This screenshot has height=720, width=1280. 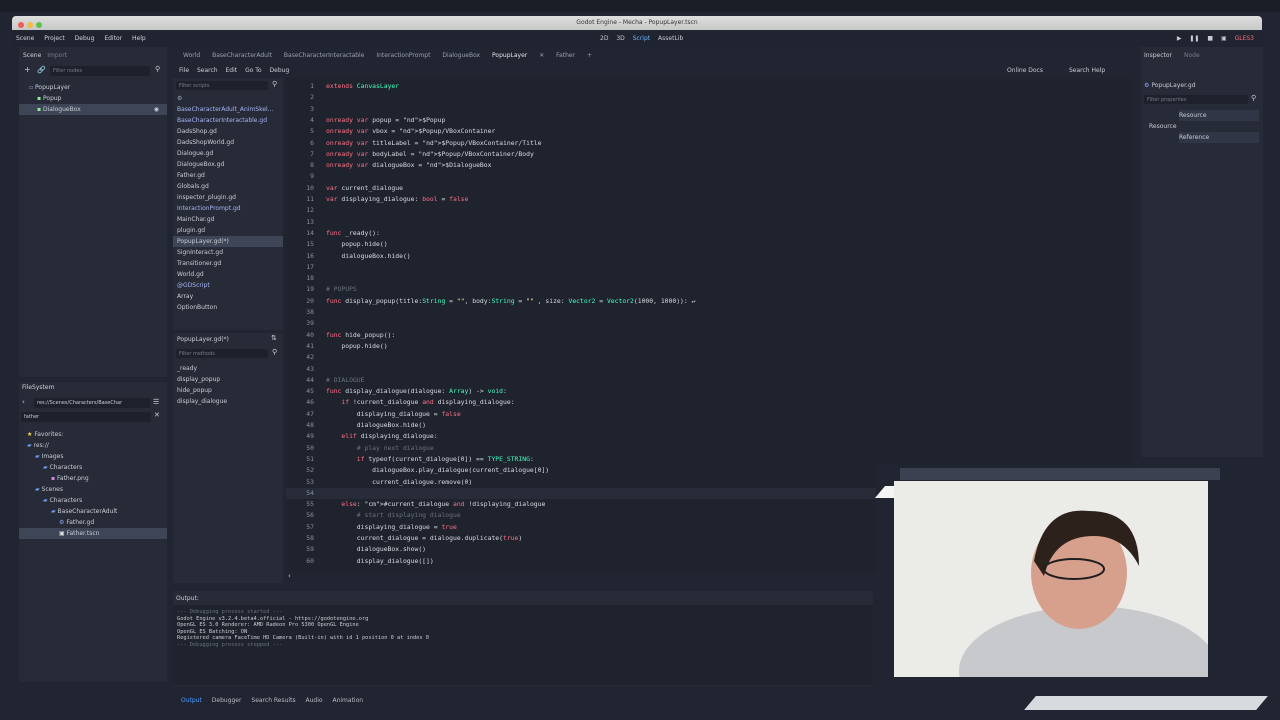 I want to click on methods-filter-input: Filter methods, so click(x=222, y=353).